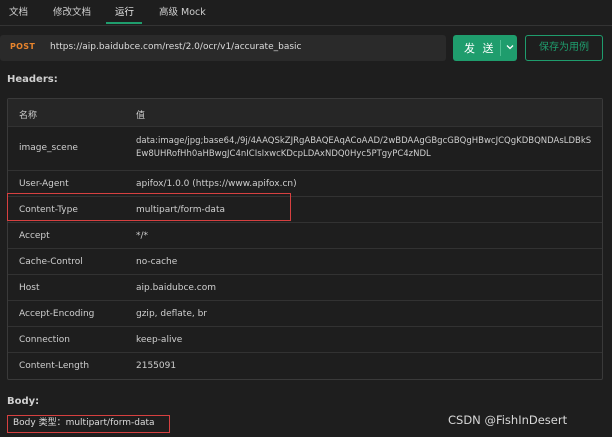  Describe the element at coordinates (34, 236) in the screenshot. I see `header-name: Accept` at that location.